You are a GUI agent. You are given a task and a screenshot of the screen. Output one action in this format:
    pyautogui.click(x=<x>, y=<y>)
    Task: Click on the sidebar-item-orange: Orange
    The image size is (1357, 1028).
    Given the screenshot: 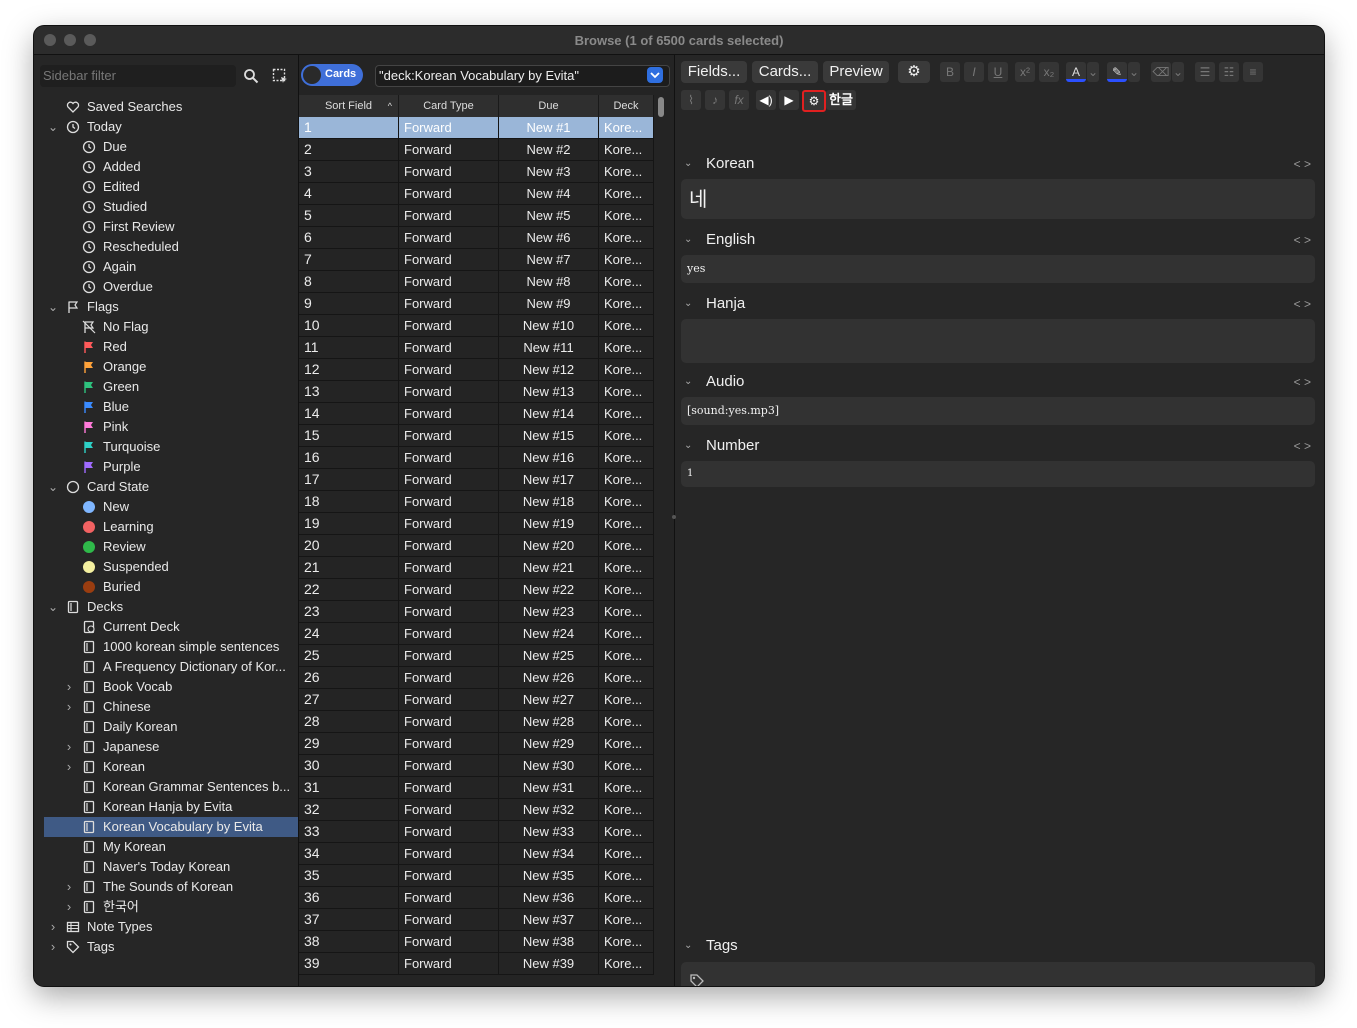 What is the action you would take?
    pyautogui.click(x=171, y=367)
    